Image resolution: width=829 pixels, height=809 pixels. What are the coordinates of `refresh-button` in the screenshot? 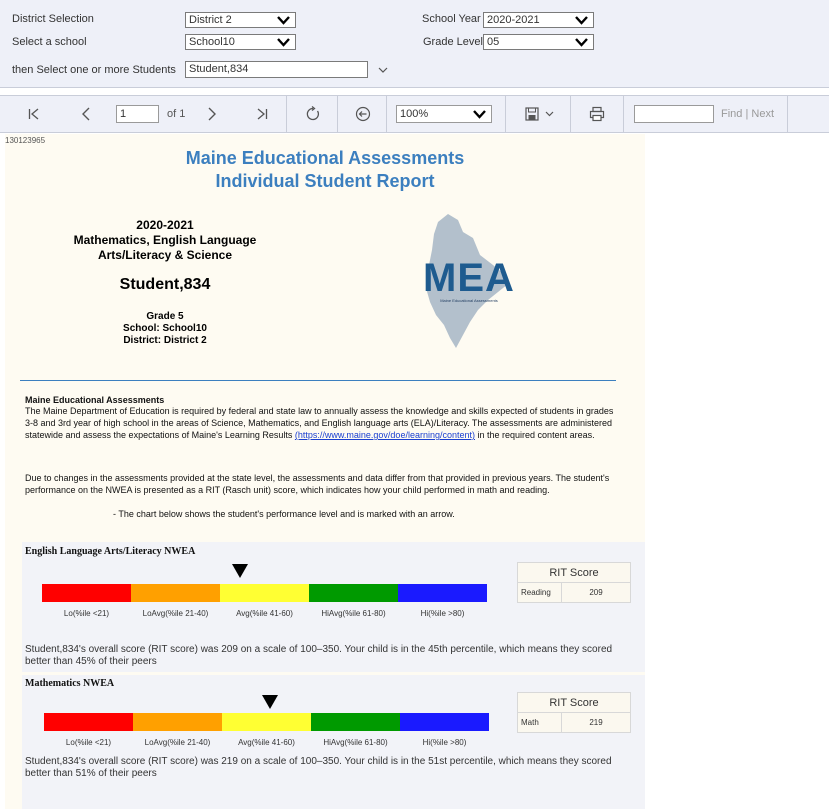 It's located at (313, 114).